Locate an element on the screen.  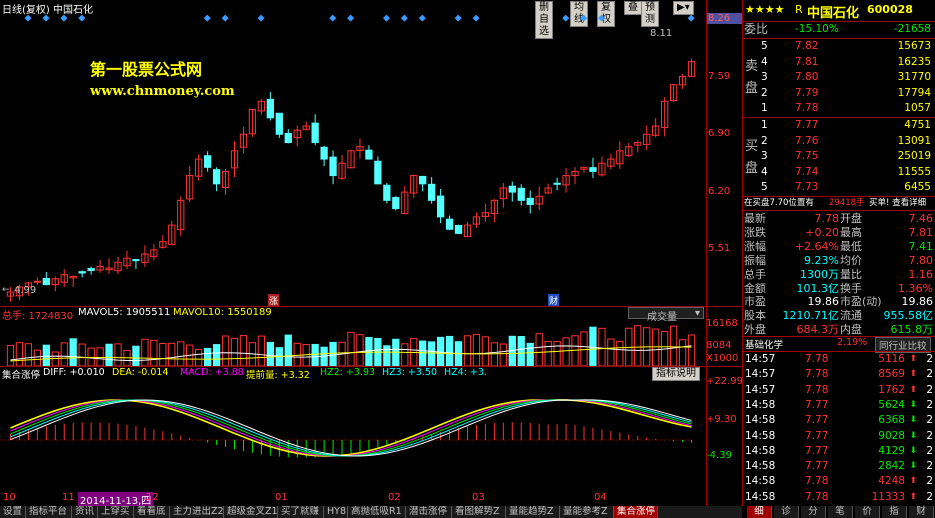
sell-order-row: 1 7.78 1057 is located at coordinates (839, 108).